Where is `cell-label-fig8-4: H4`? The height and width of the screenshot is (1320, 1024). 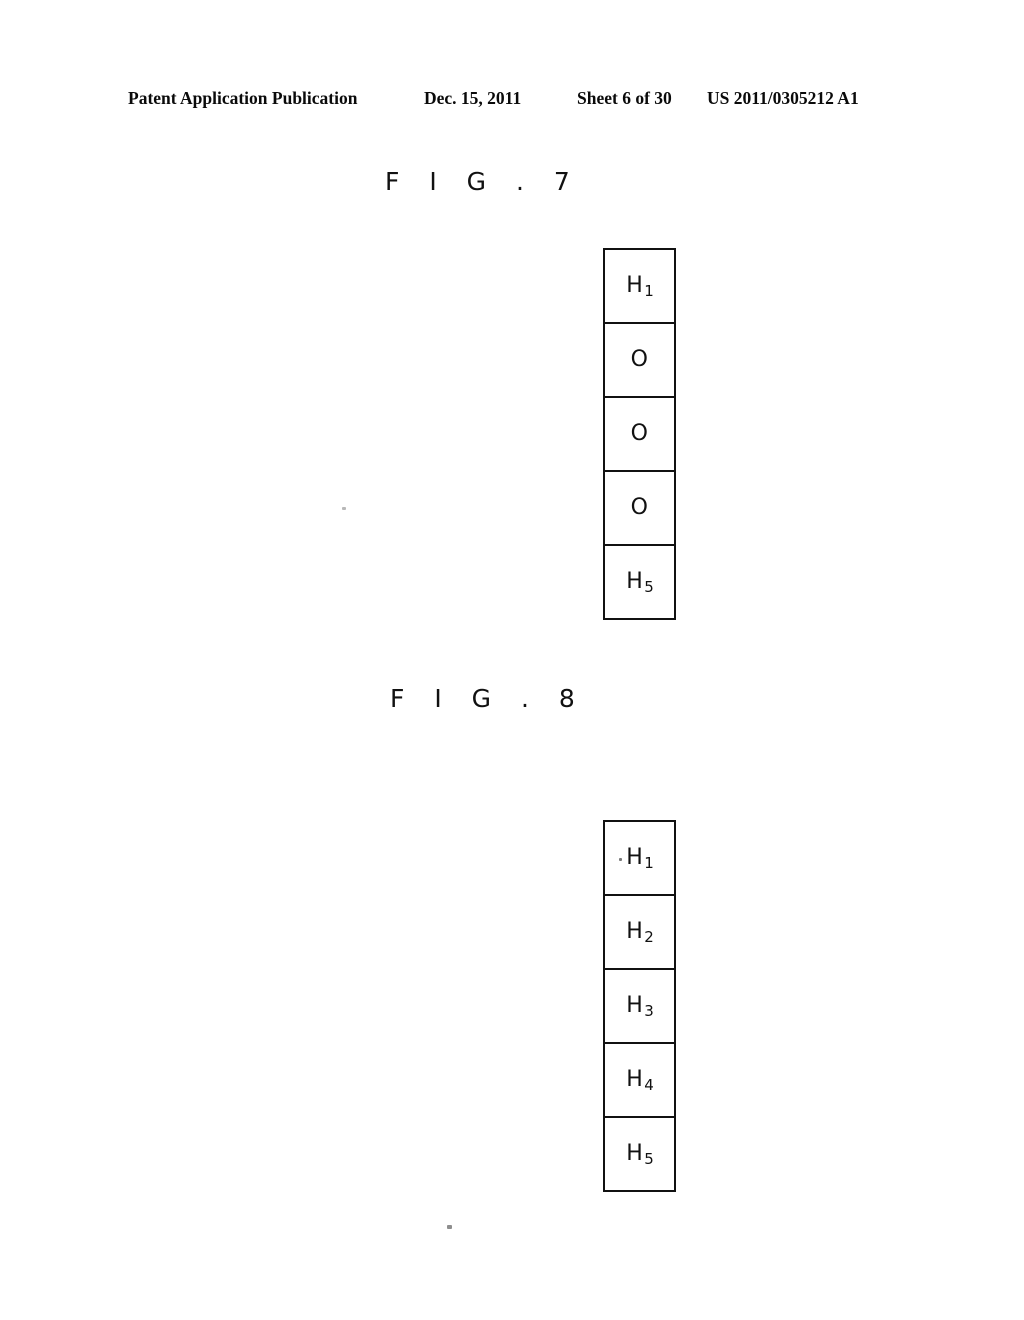
cell-label-fig8-4: H4 is located at coordinates (640, 1080).